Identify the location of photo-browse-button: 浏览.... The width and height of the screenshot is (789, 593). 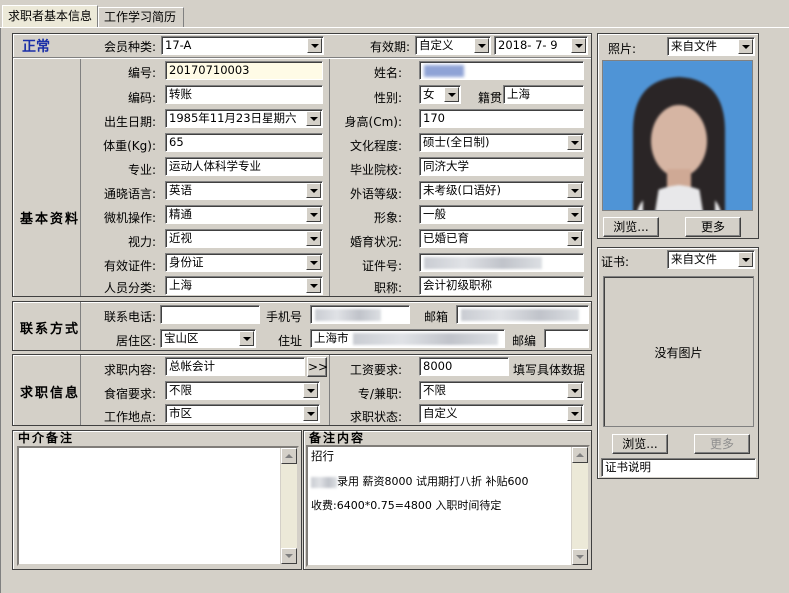
(631, 227).